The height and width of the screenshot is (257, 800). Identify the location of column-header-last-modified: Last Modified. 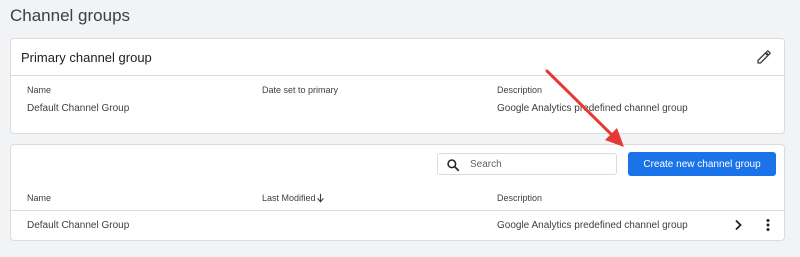
(289, 198).